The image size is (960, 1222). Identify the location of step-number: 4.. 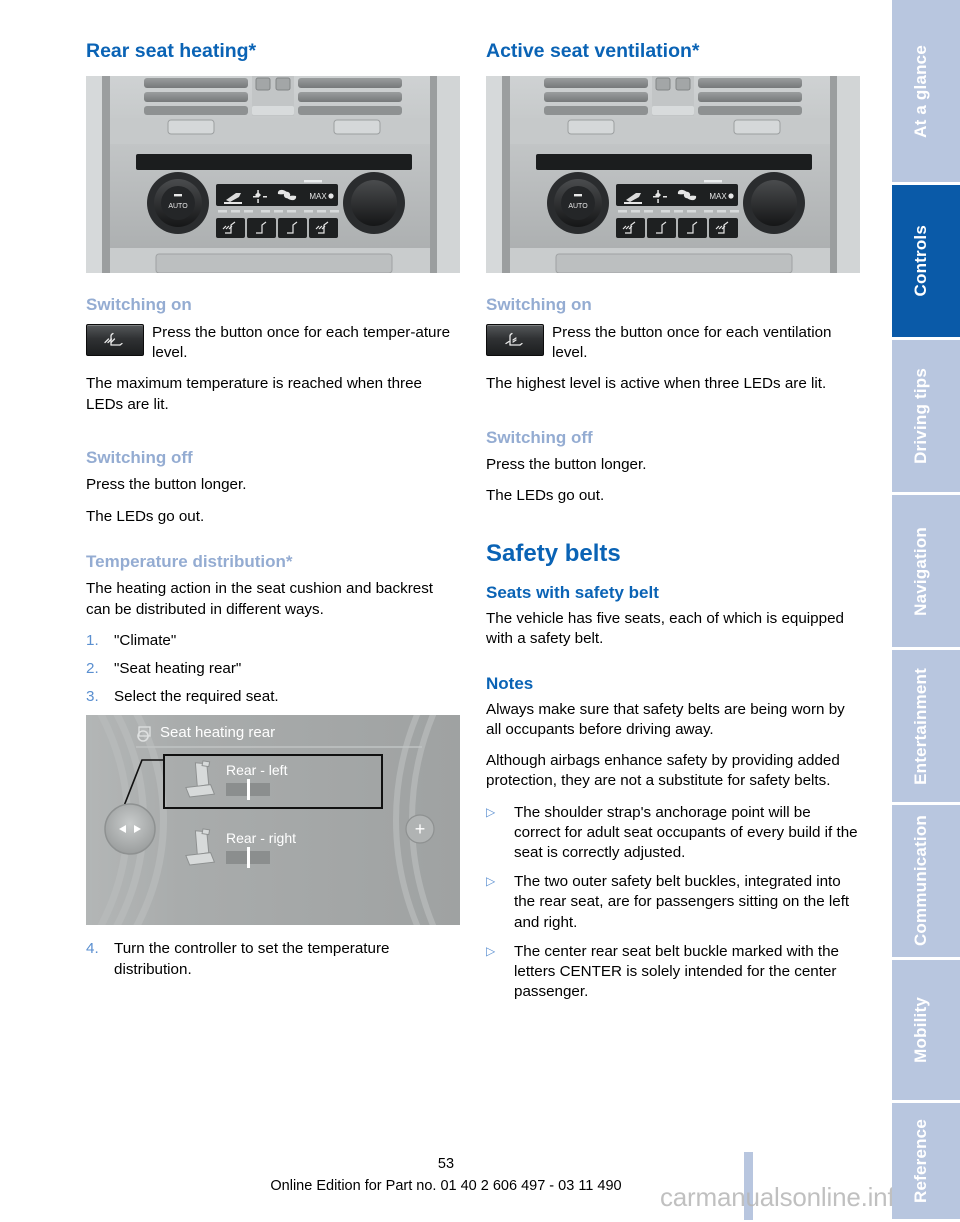
(92, 949).